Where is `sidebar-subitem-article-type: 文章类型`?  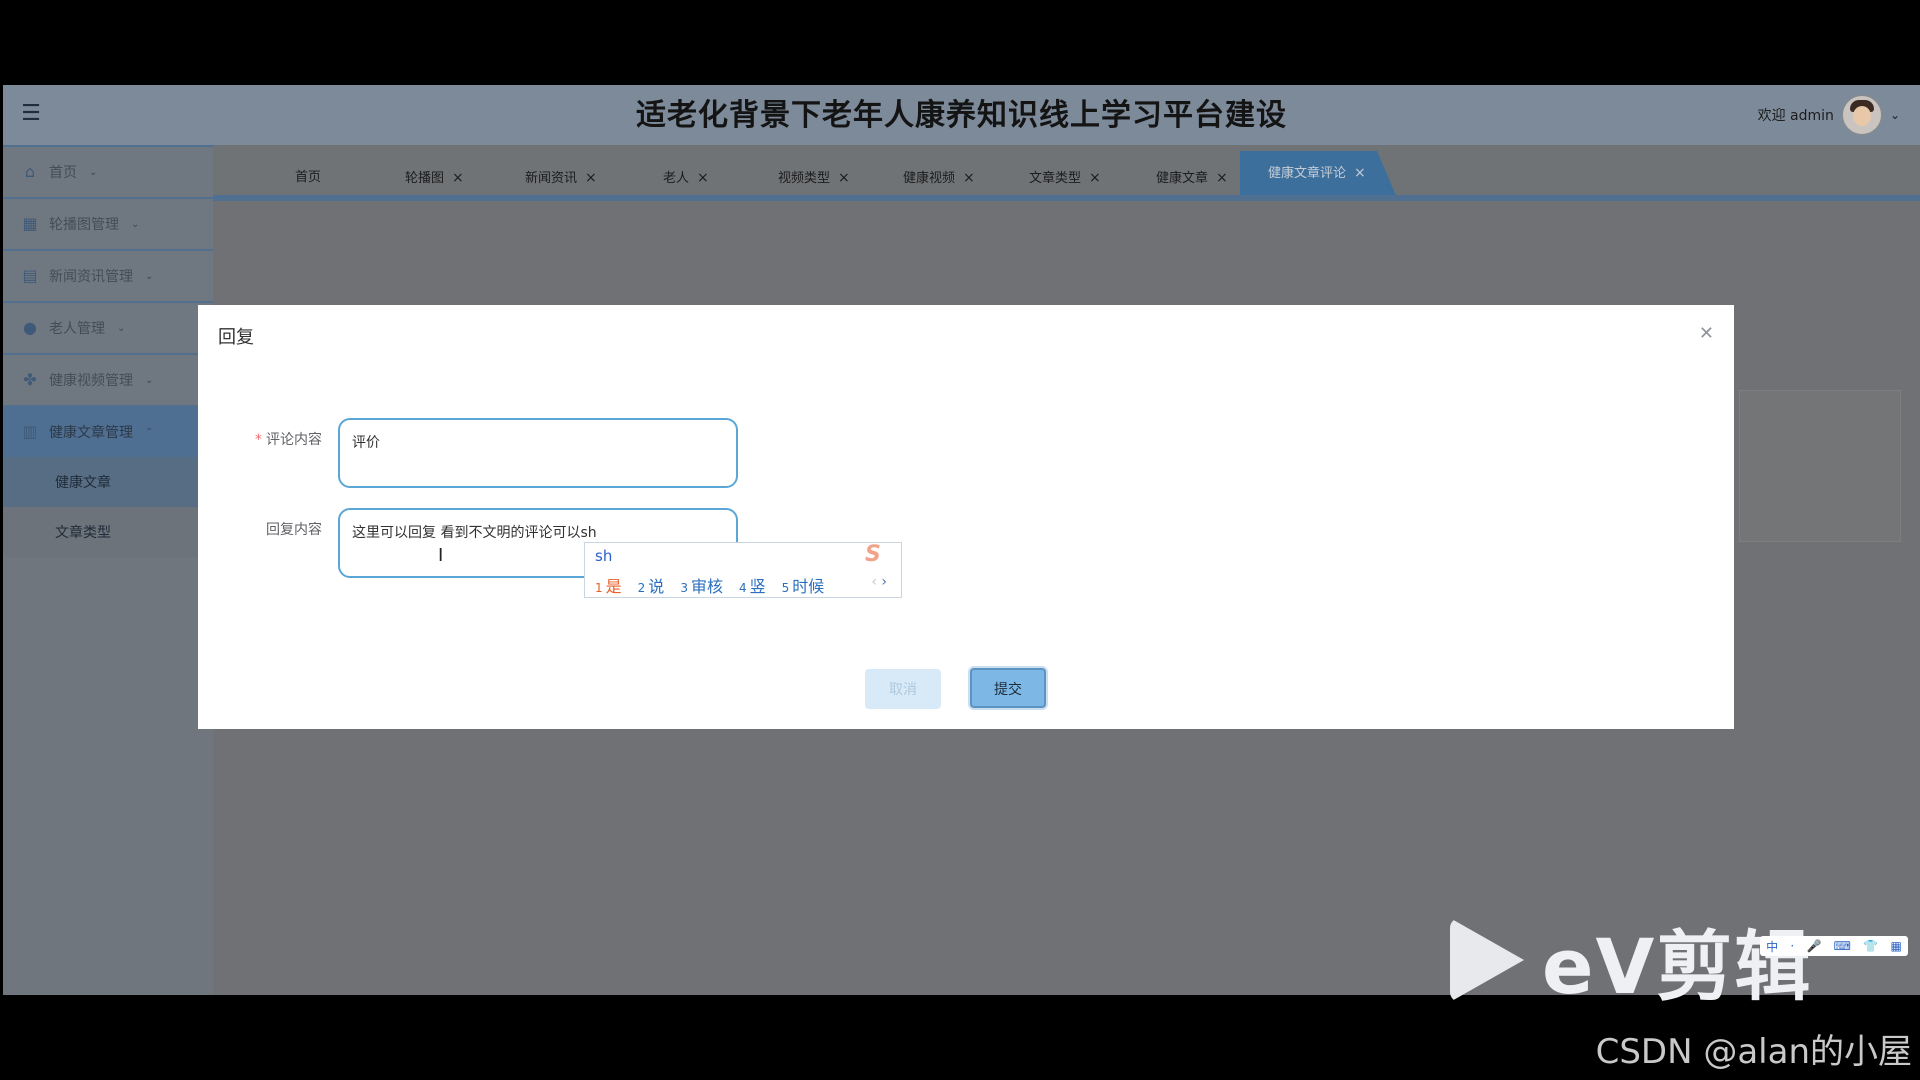
sidebar-subitem-article-type: 文章类型 is located at coordinates (108, 532).